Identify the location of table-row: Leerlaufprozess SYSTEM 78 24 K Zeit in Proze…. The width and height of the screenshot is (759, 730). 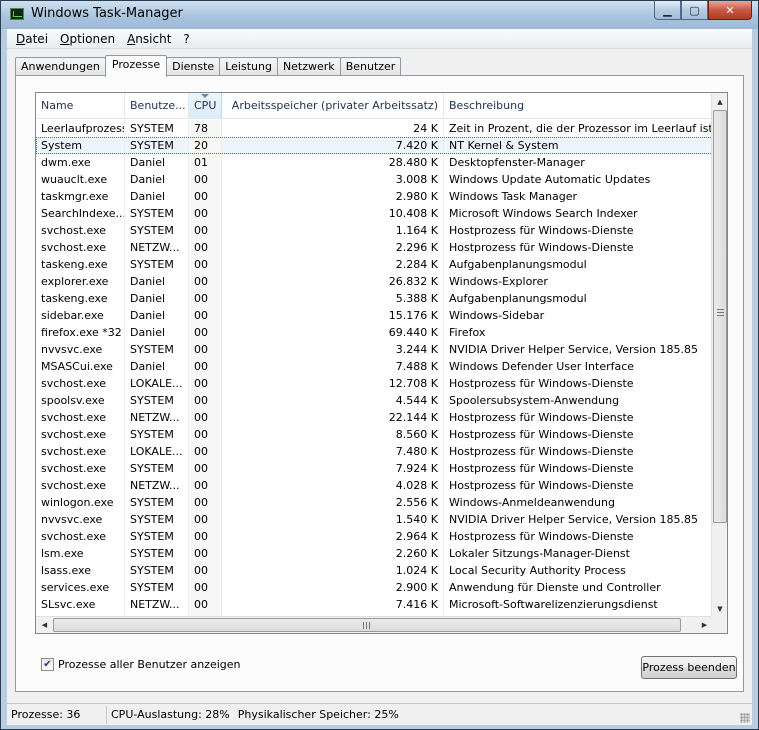
(374, 128).